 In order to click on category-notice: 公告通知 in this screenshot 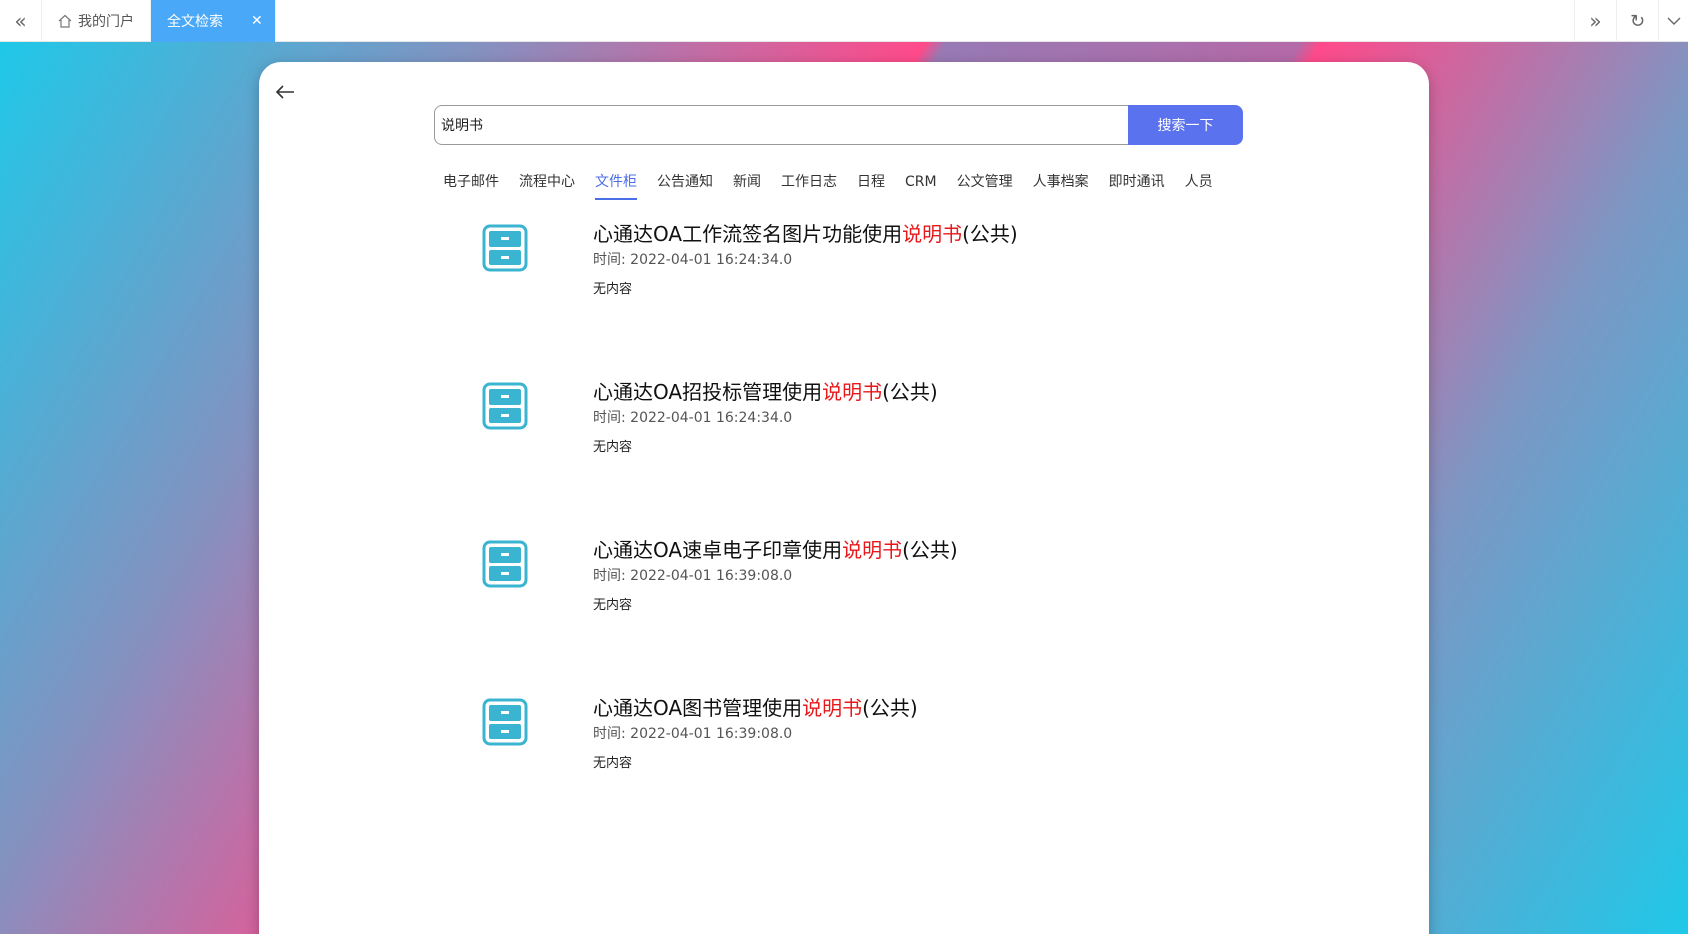, I will do `click(685, 186)`.